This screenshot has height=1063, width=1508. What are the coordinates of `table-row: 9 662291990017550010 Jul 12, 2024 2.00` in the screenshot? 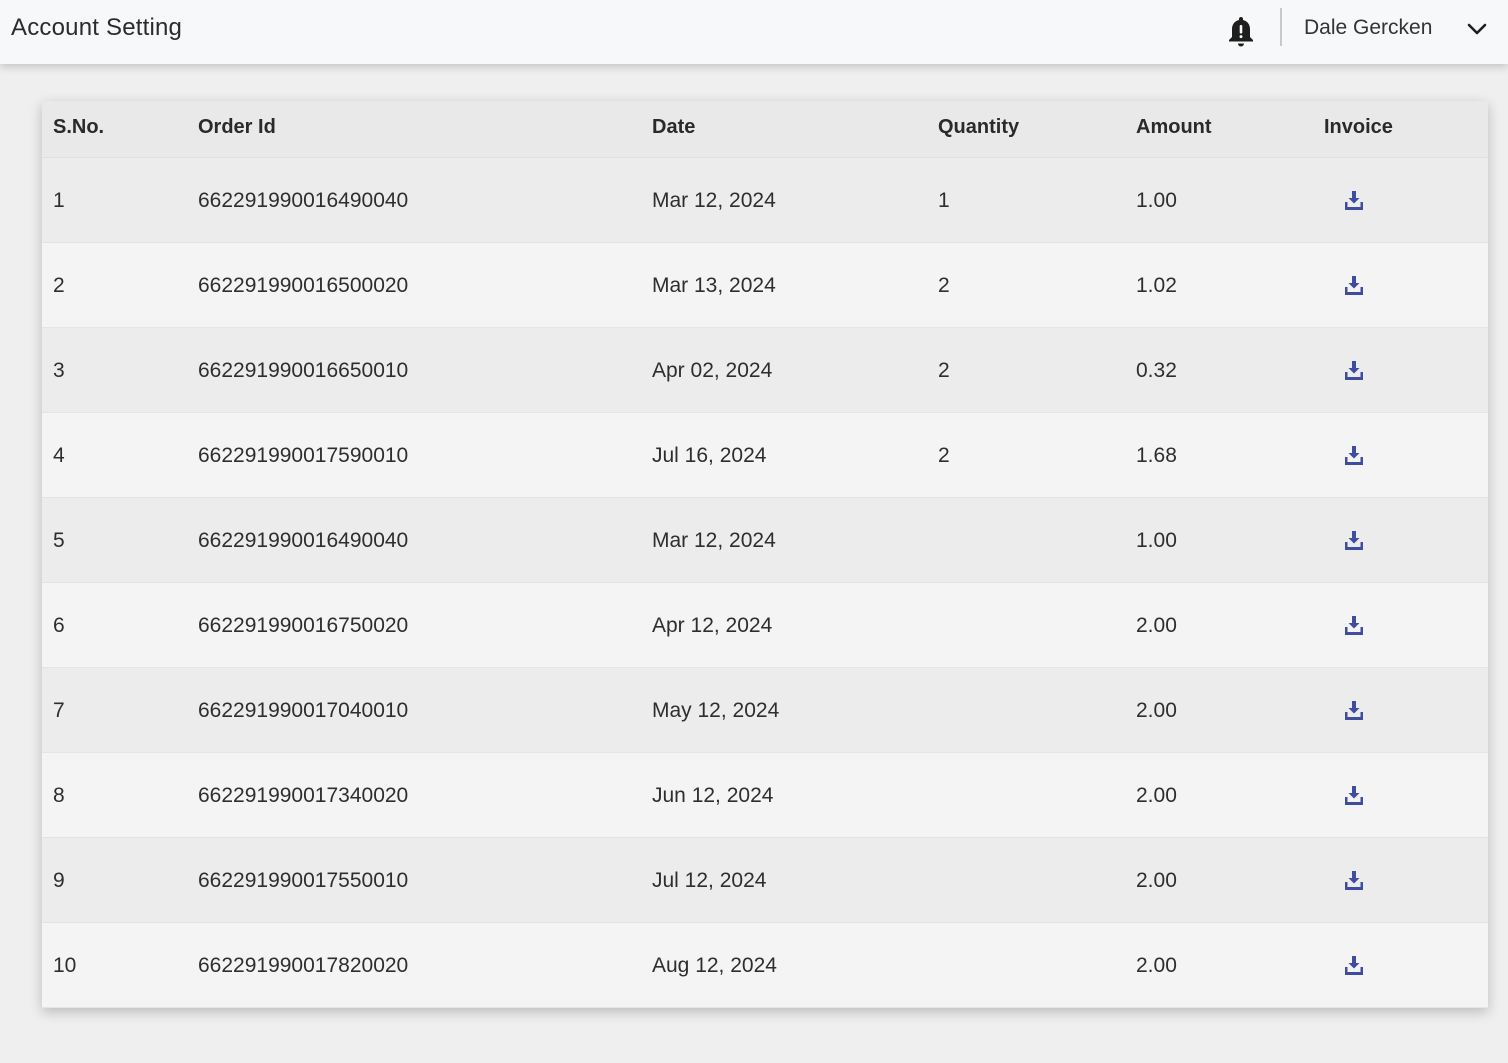 It's located at (765, 880).